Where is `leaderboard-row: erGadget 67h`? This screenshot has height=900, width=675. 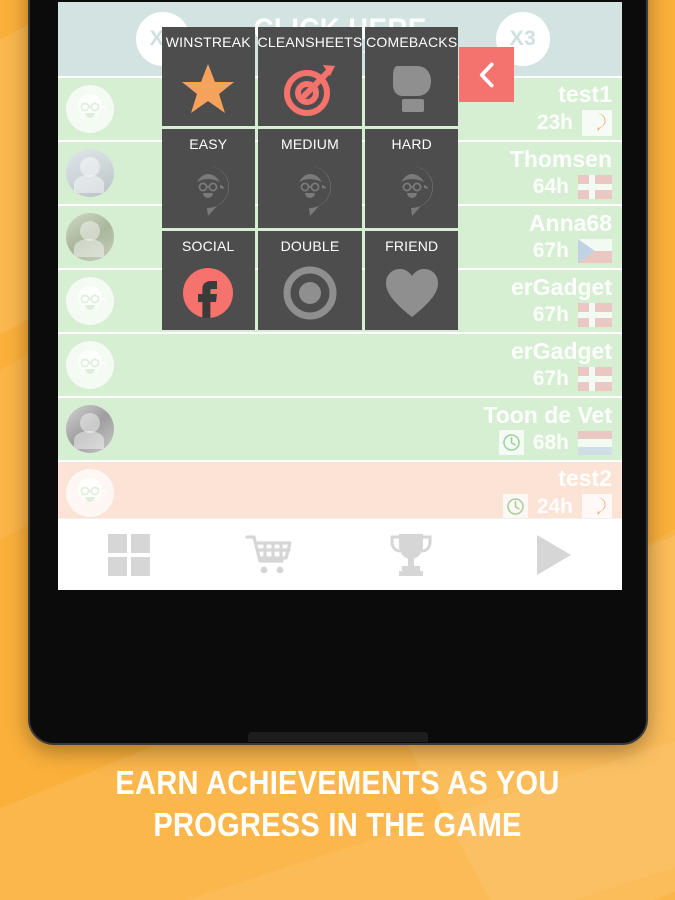
leaderboard-row: erGadget 67h is located at coordinates (340, 365).